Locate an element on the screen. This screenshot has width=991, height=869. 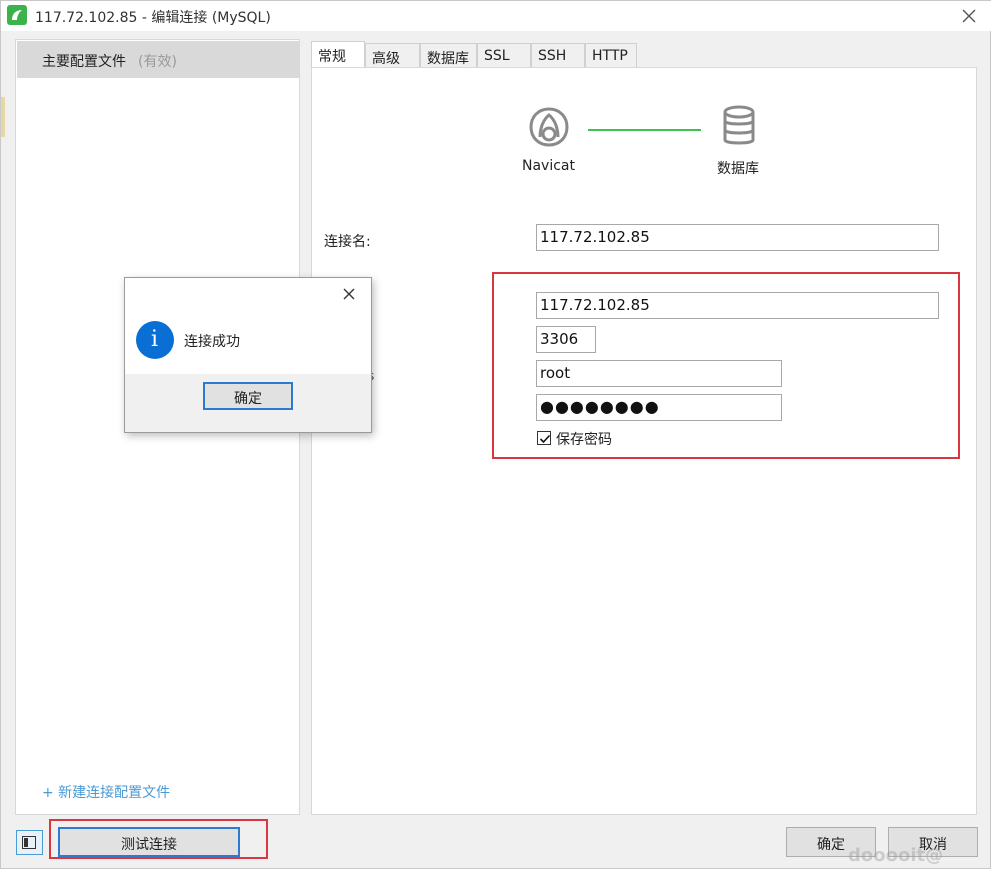
save-password-label: 保存密码 is located at coordinates (584, 440).